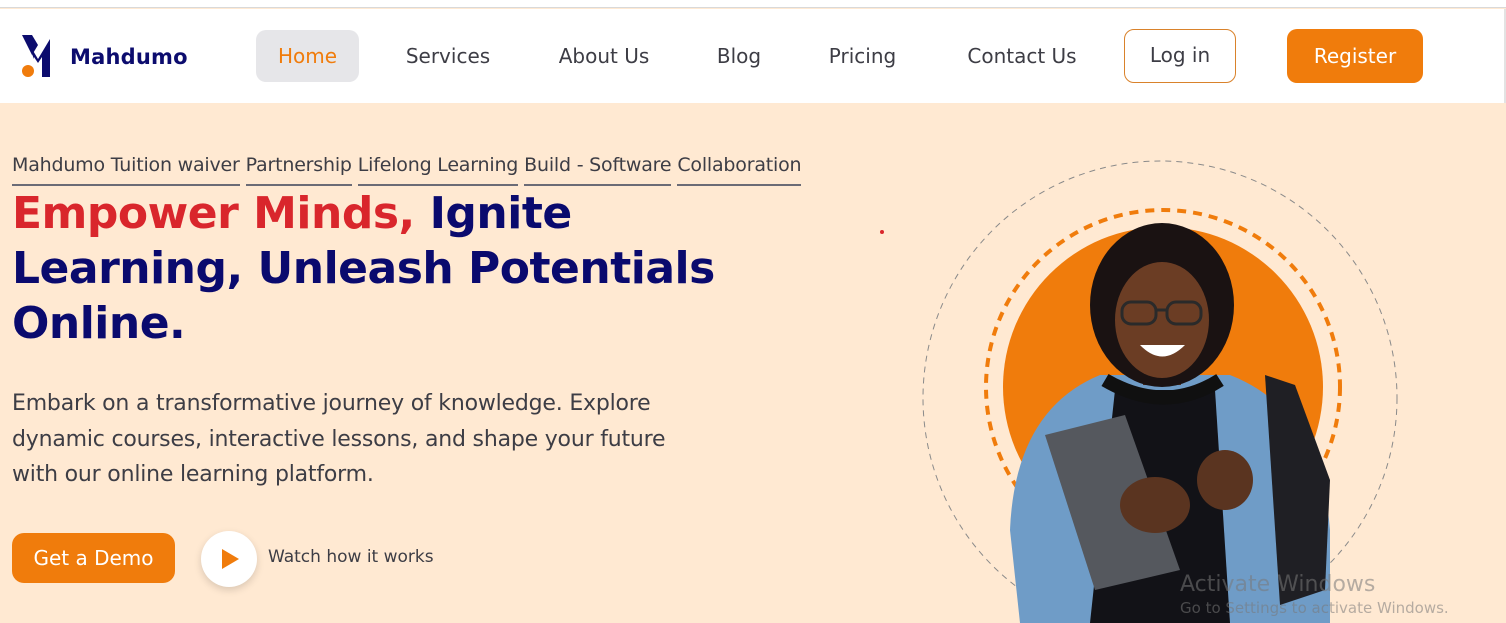  Describe the element at coordinates (1278, 584) in the screenshot. I see `watermark-title: Activate Windows` at that location.